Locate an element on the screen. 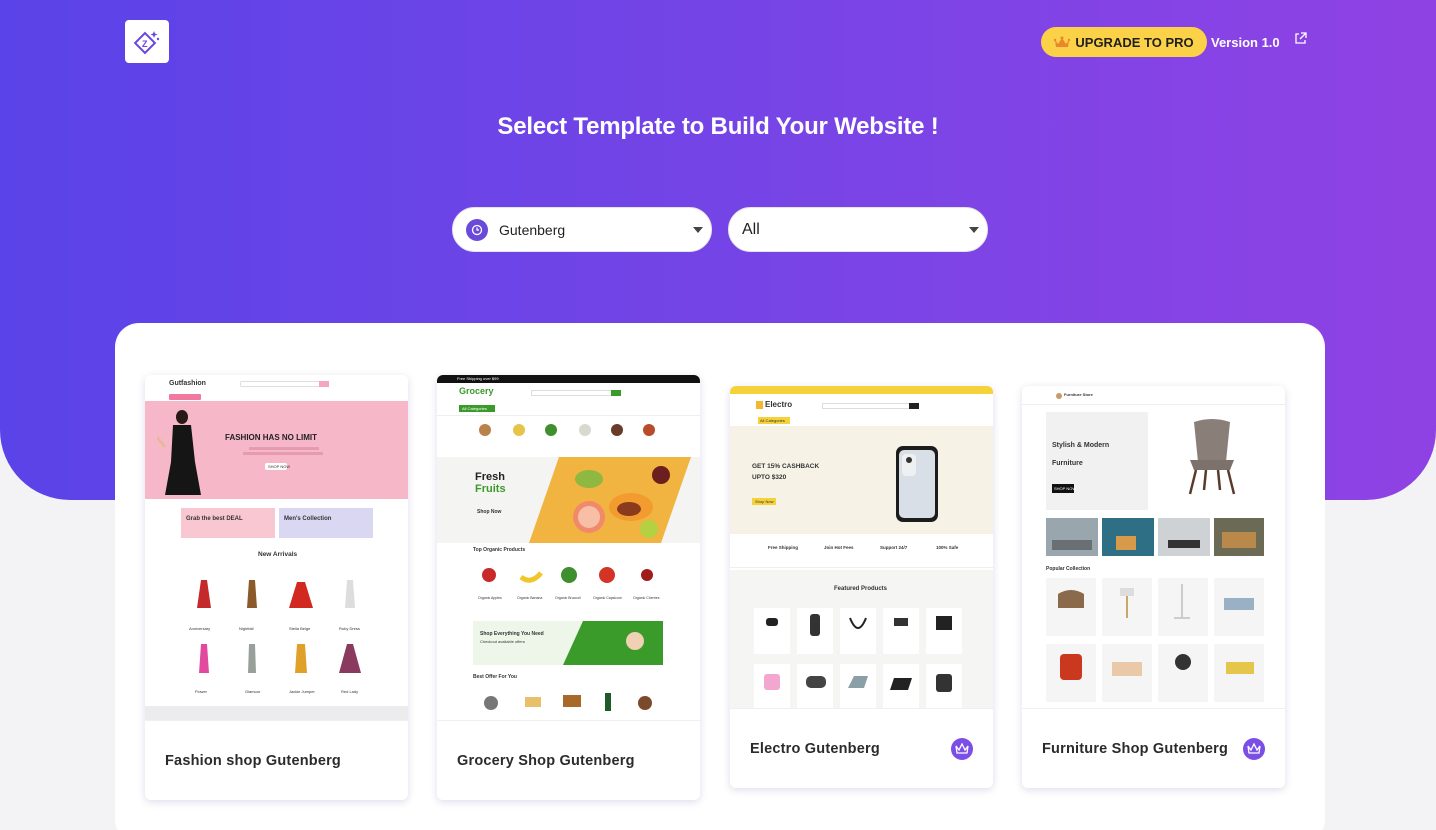  page-title: Select Template to Build Your Website ! is located at coordinates (718, 126).